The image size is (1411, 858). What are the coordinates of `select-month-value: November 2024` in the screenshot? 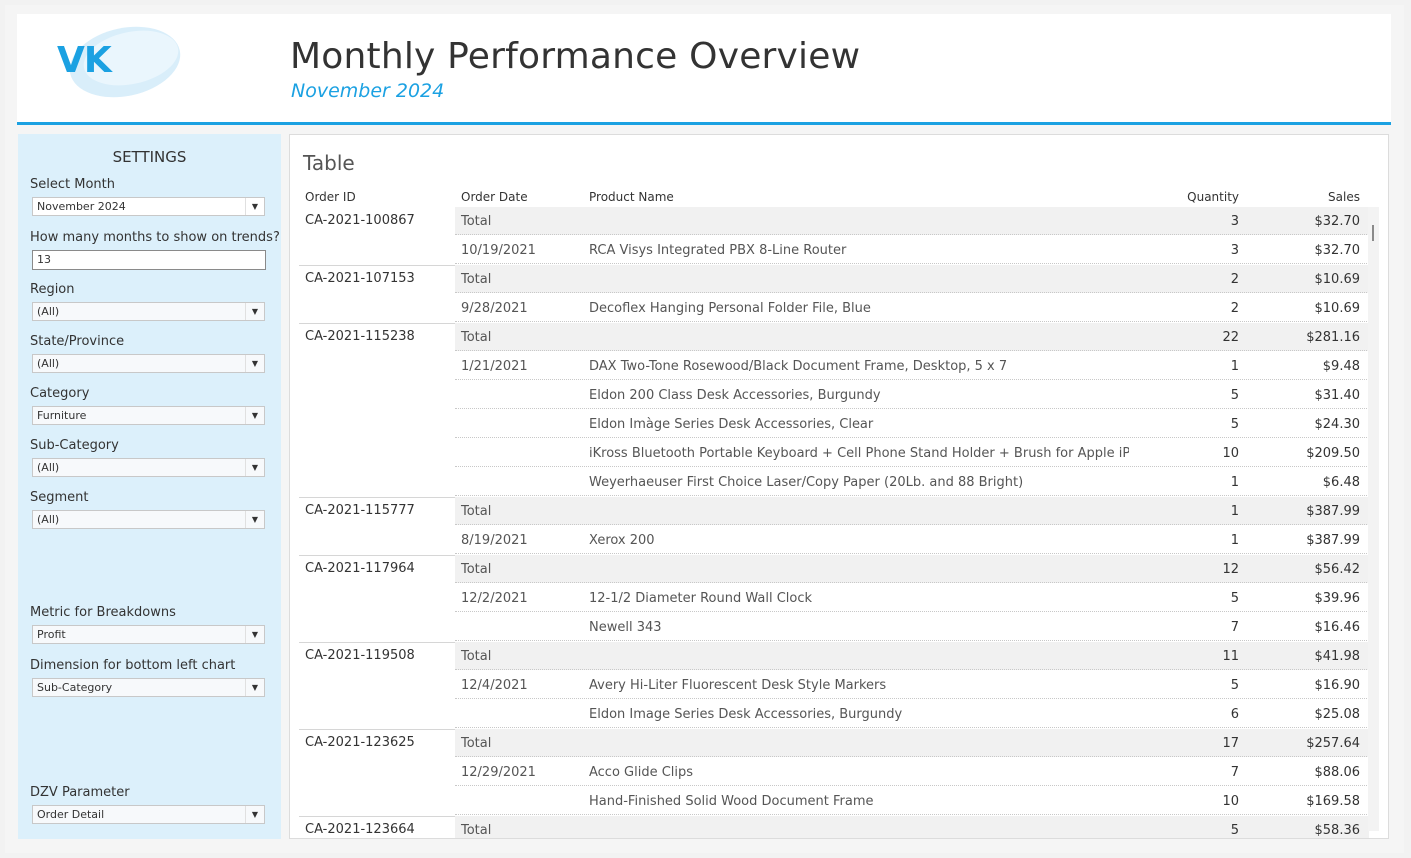 It's located at (81, 206).